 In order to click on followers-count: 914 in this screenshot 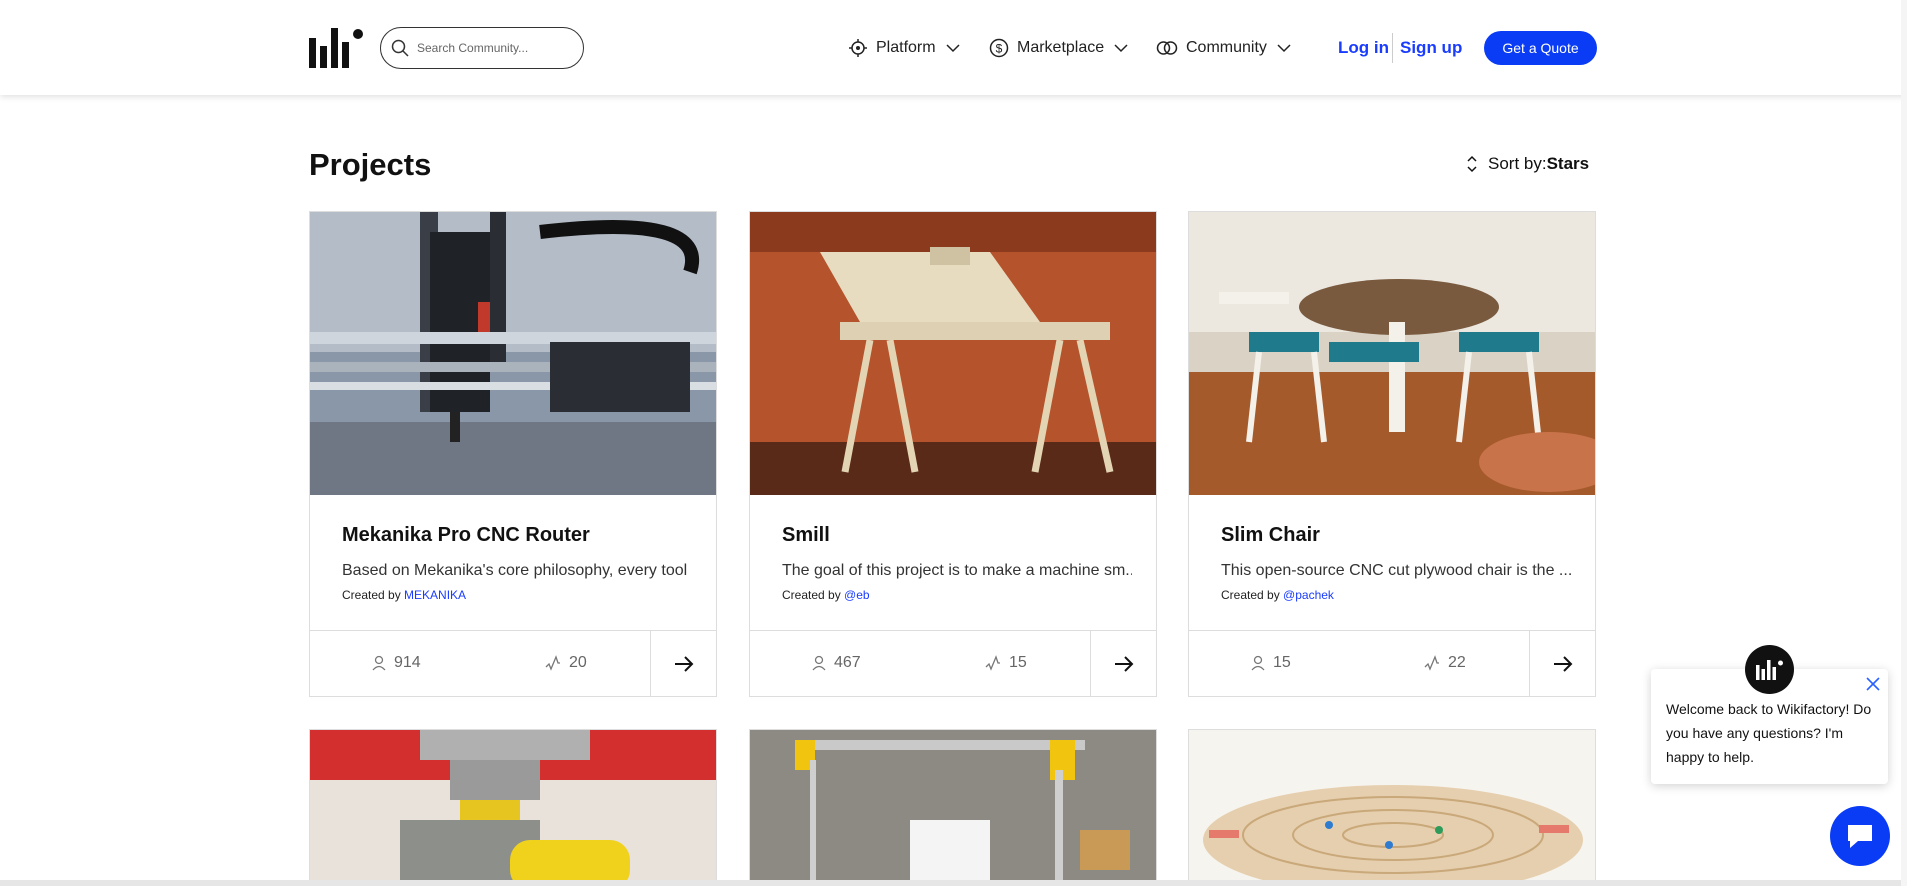, I will do `click(407, 662)`.